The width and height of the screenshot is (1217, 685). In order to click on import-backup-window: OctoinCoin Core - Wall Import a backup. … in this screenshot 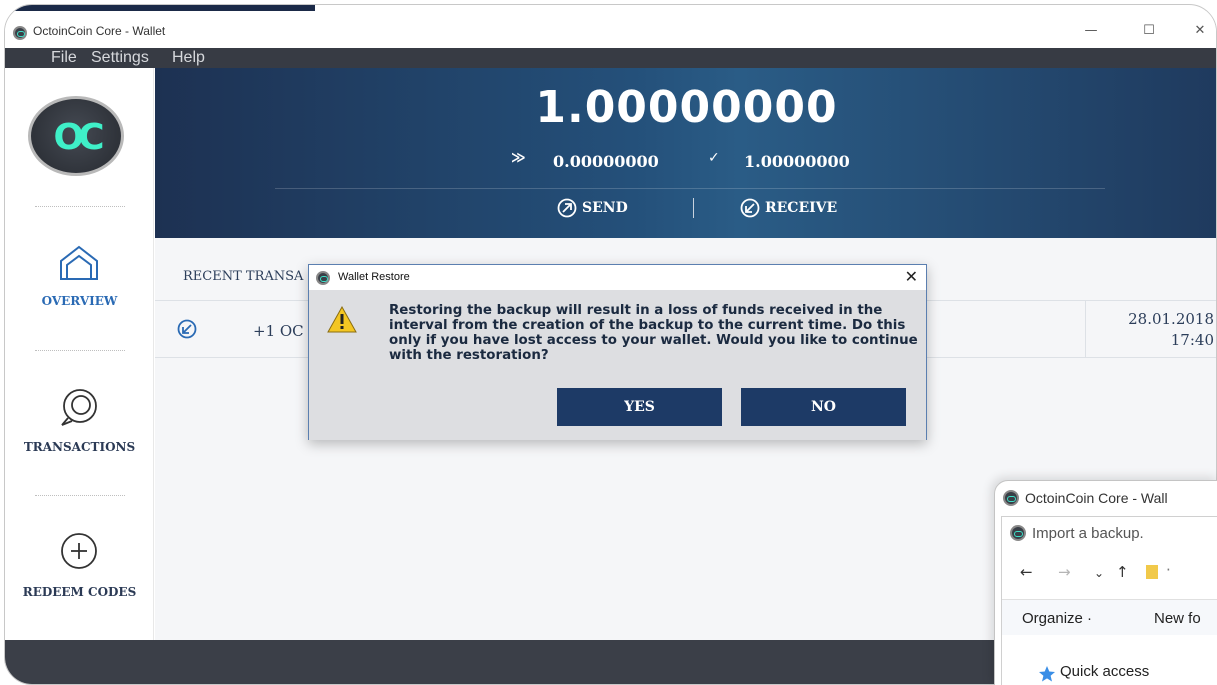, I will do `click(1105, 582)`.